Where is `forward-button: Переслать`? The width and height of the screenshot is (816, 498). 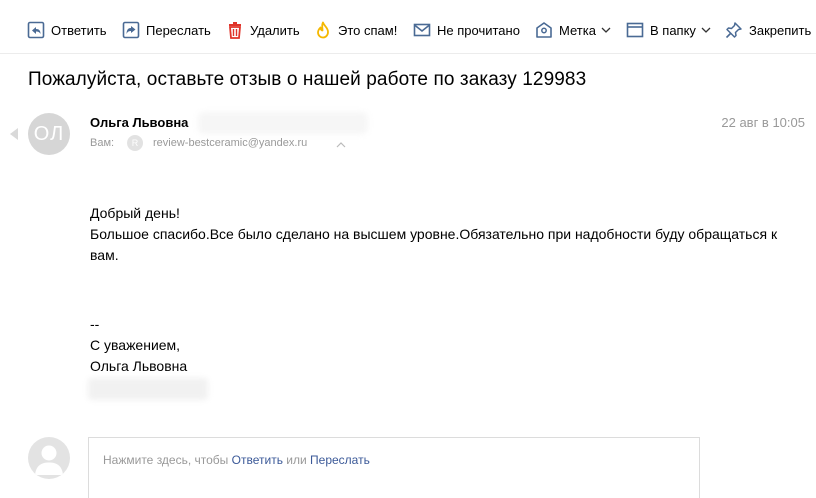 forward-button: Переслать is located at coordinates (166, 30).